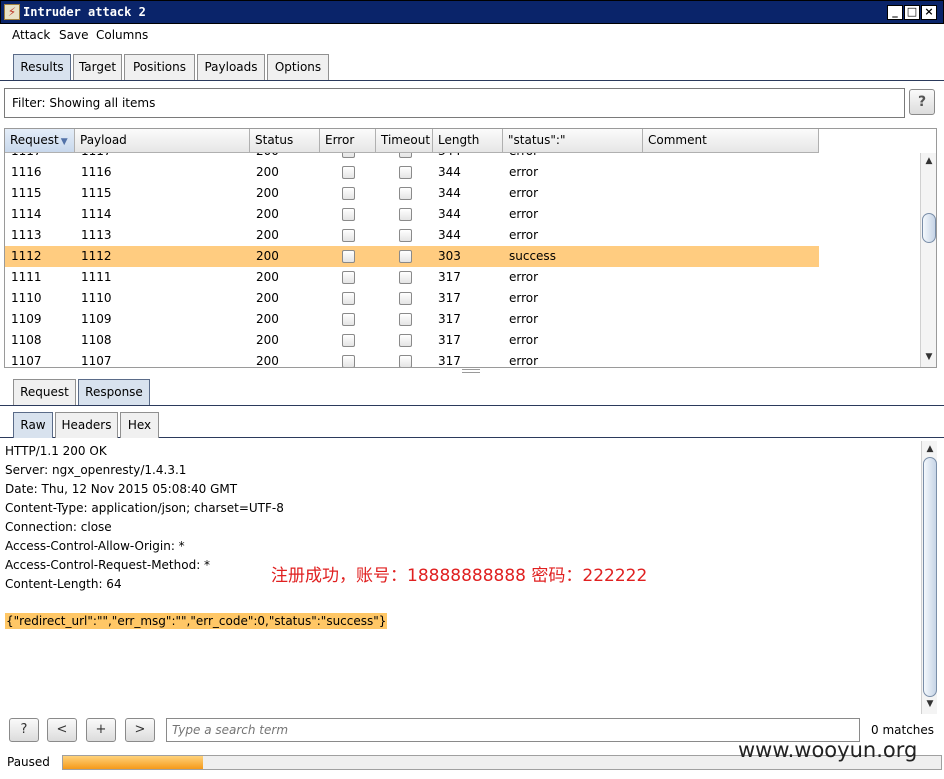 This screenshot has width=944, height=779. What do you see at coordinates (26, 155) in the screenshot?
I see `cell-request: 1117` at bounding box center [26, 155].